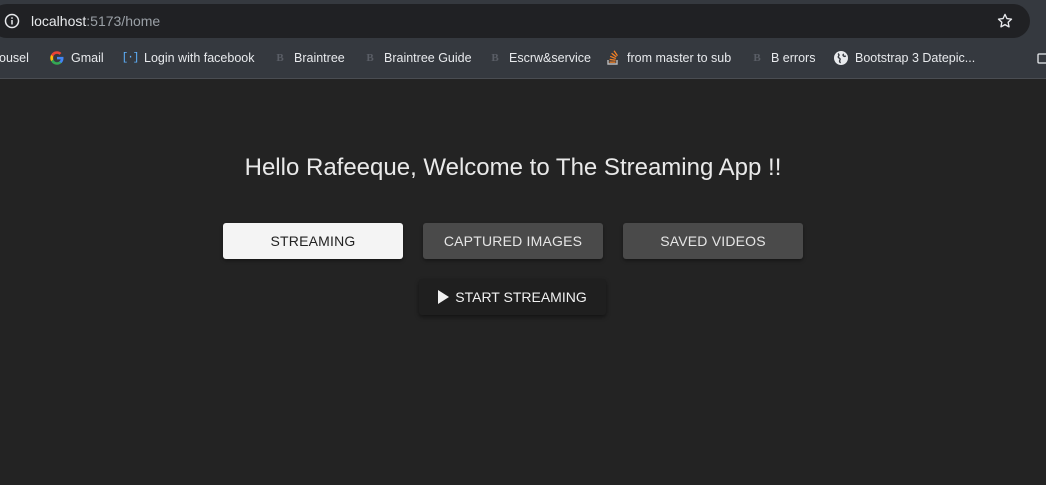  I want to click on bookmark-carousel: ousel, so click(14, 58).